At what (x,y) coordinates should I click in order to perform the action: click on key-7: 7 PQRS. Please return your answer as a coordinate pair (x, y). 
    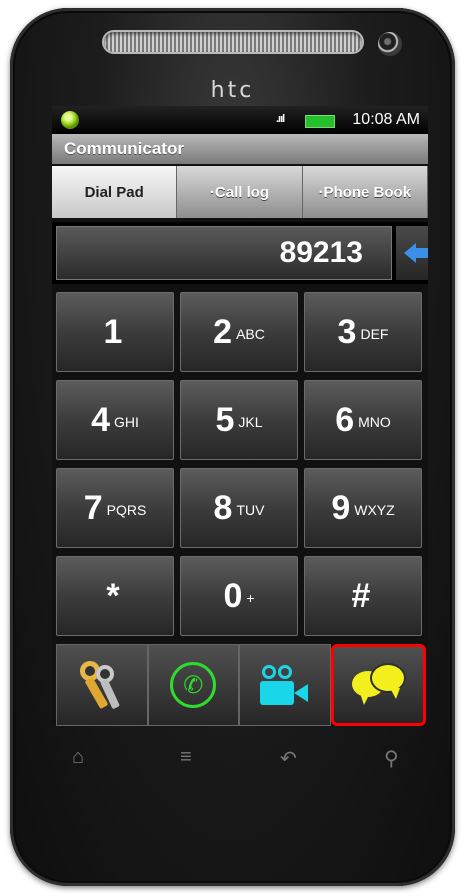
    Looking at the image, I should click on (115, 508).